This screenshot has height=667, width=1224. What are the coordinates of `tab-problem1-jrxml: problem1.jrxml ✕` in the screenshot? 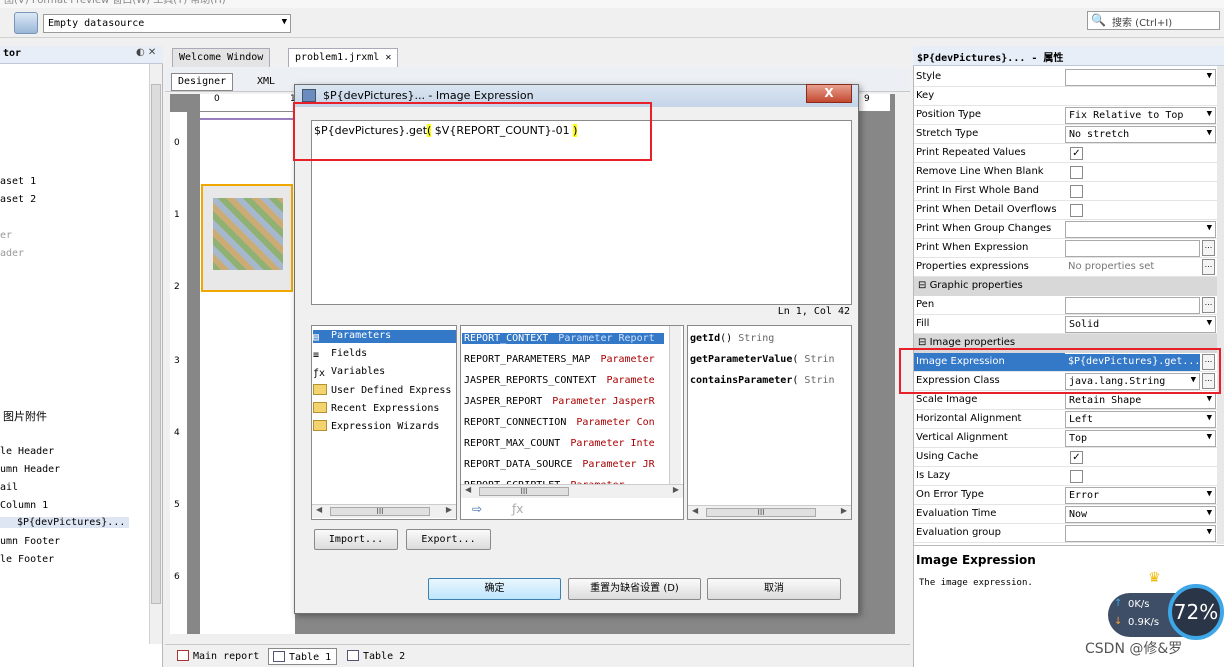 It's located at (343, 57).